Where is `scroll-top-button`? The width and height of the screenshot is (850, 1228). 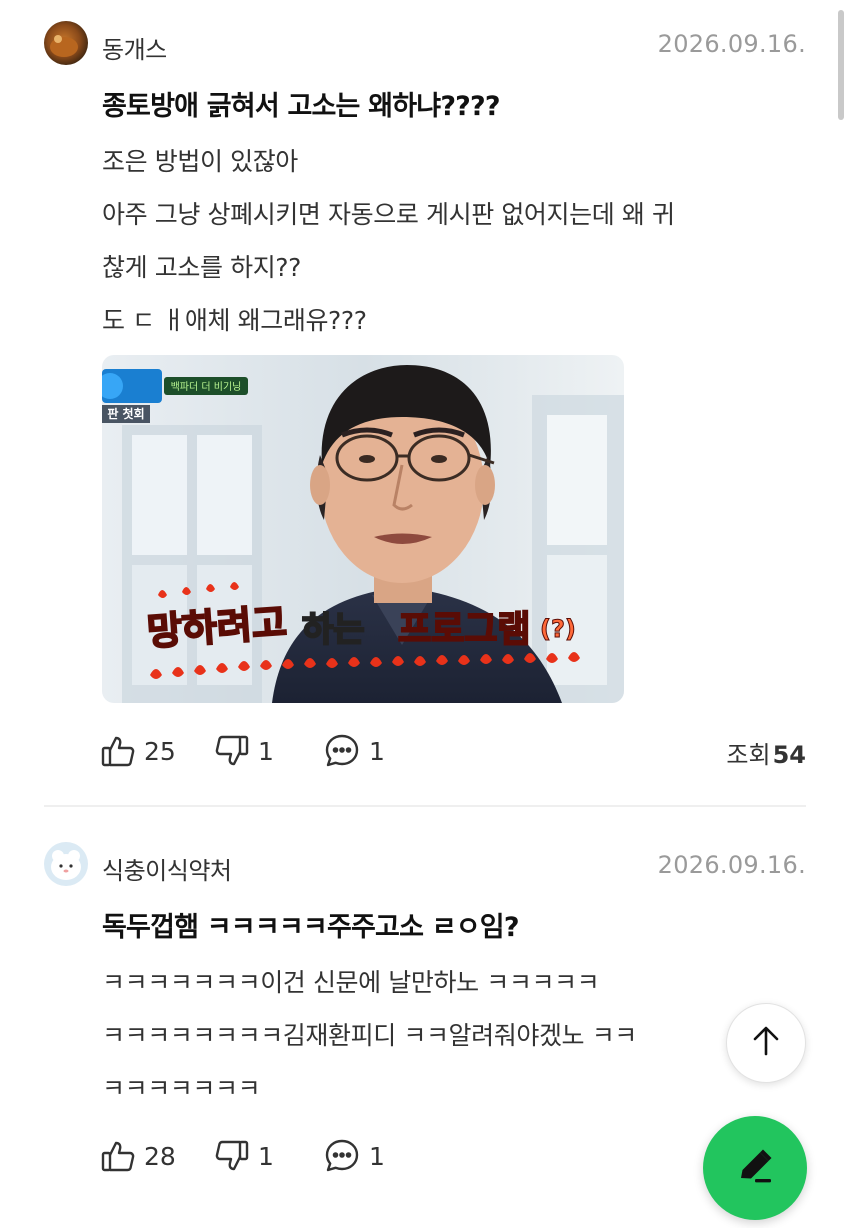
scroll-top-button is located at coordinates (766, 1043).